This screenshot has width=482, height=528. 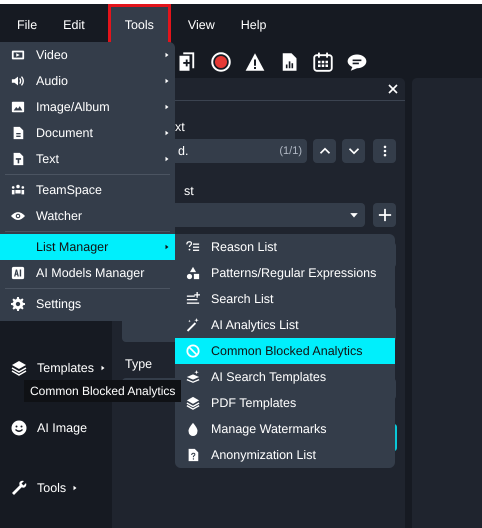 What do you see at coordinates (18, 133) in the screenshot?
I see `document-icon` at bounding box center [18, 133].